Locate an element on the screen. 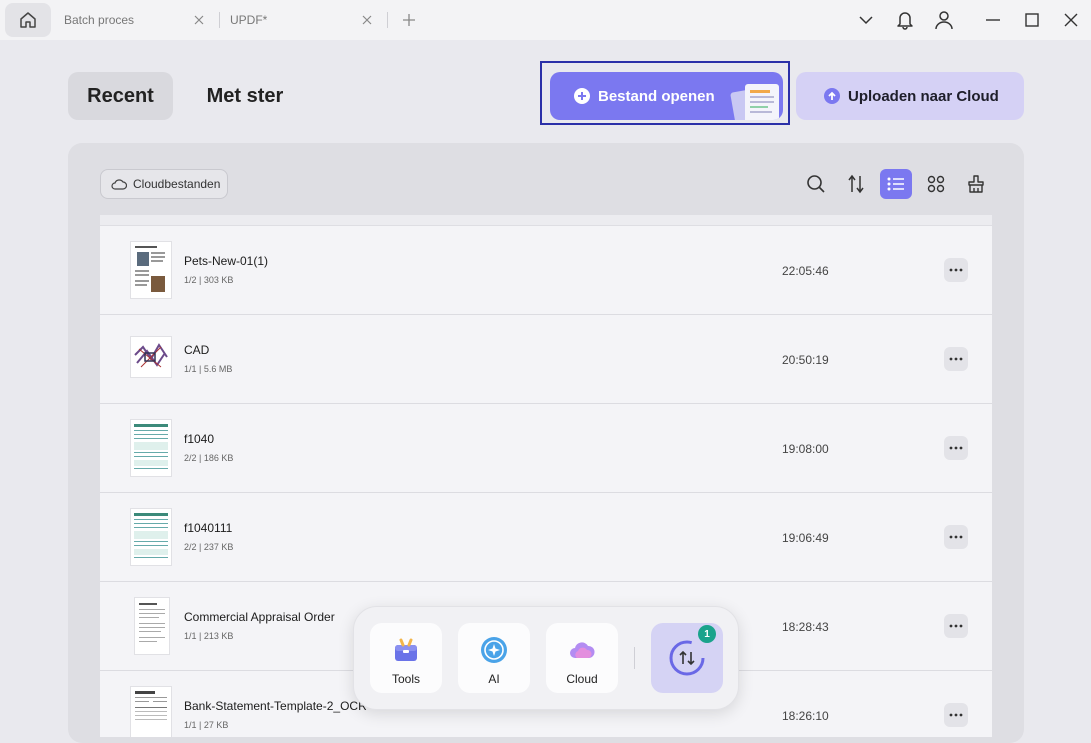  file-meta: 1/1 | 27 KB is located at coordinates (206, 725).